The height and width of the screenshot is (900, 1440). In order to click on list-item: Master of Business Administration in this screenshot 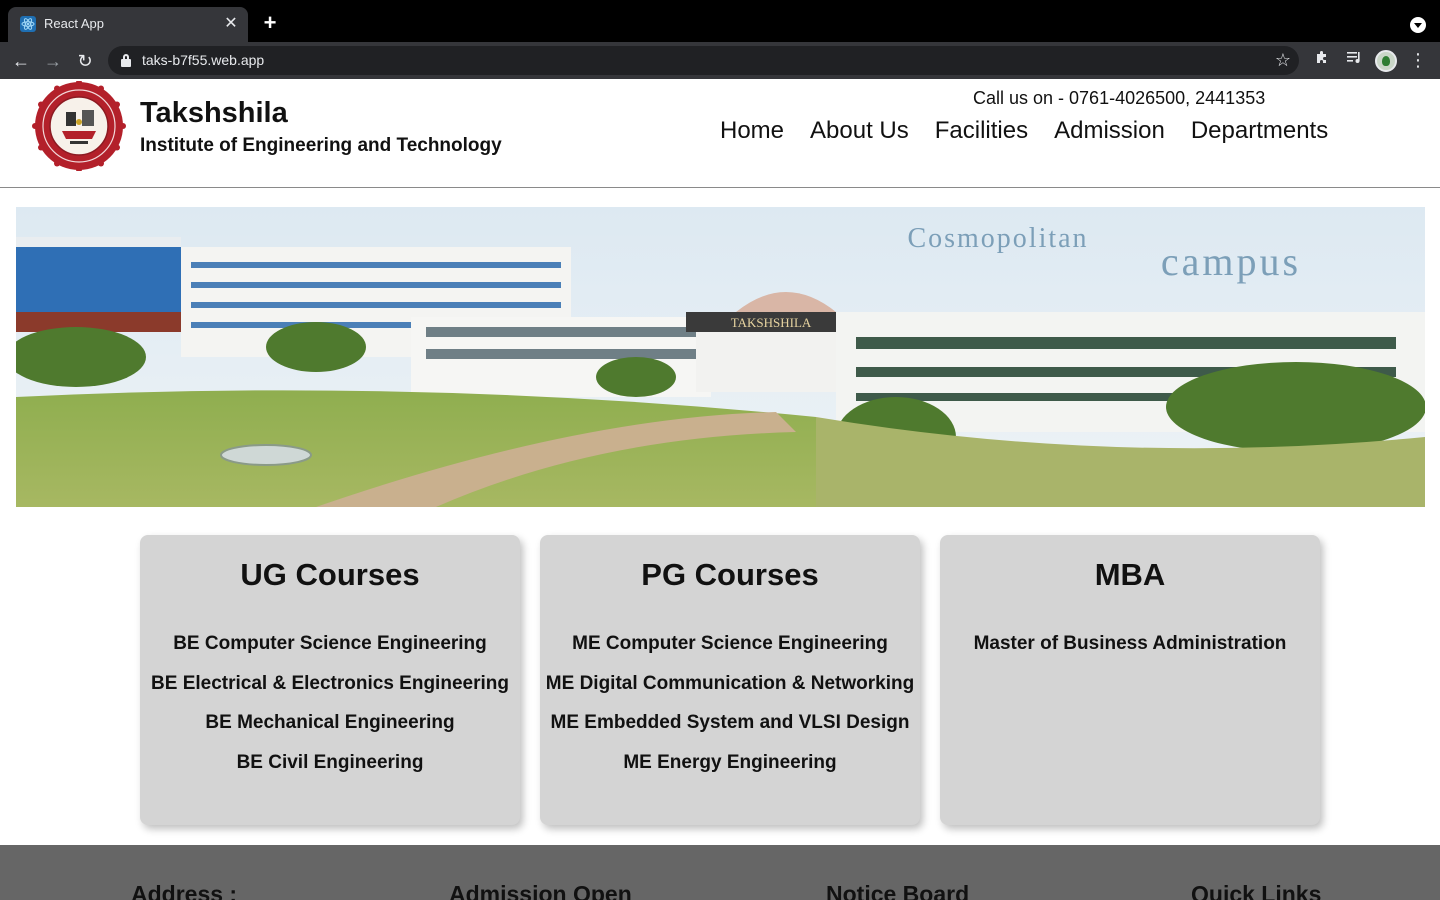, I will do `click(1130, 652)`.